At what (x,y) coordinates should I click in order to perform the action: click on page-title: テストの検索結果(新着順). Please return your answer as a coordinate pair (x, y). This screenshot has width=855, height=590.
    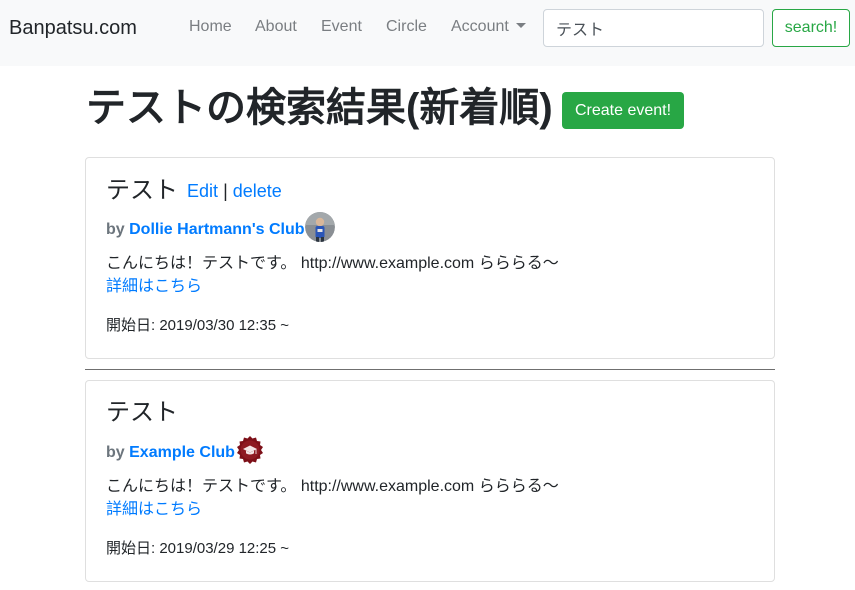
    Looking at the image, I should click on (319, 108).